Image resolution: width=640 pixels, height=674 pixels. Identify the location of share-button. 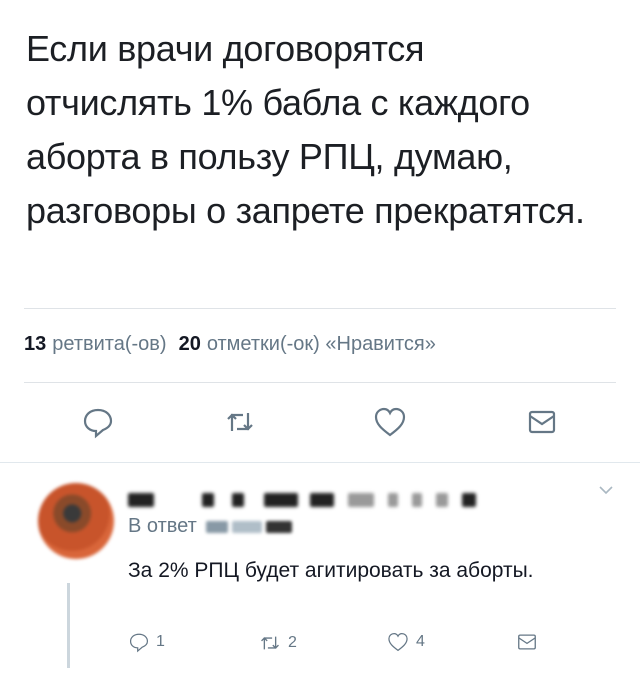
(542, 422).